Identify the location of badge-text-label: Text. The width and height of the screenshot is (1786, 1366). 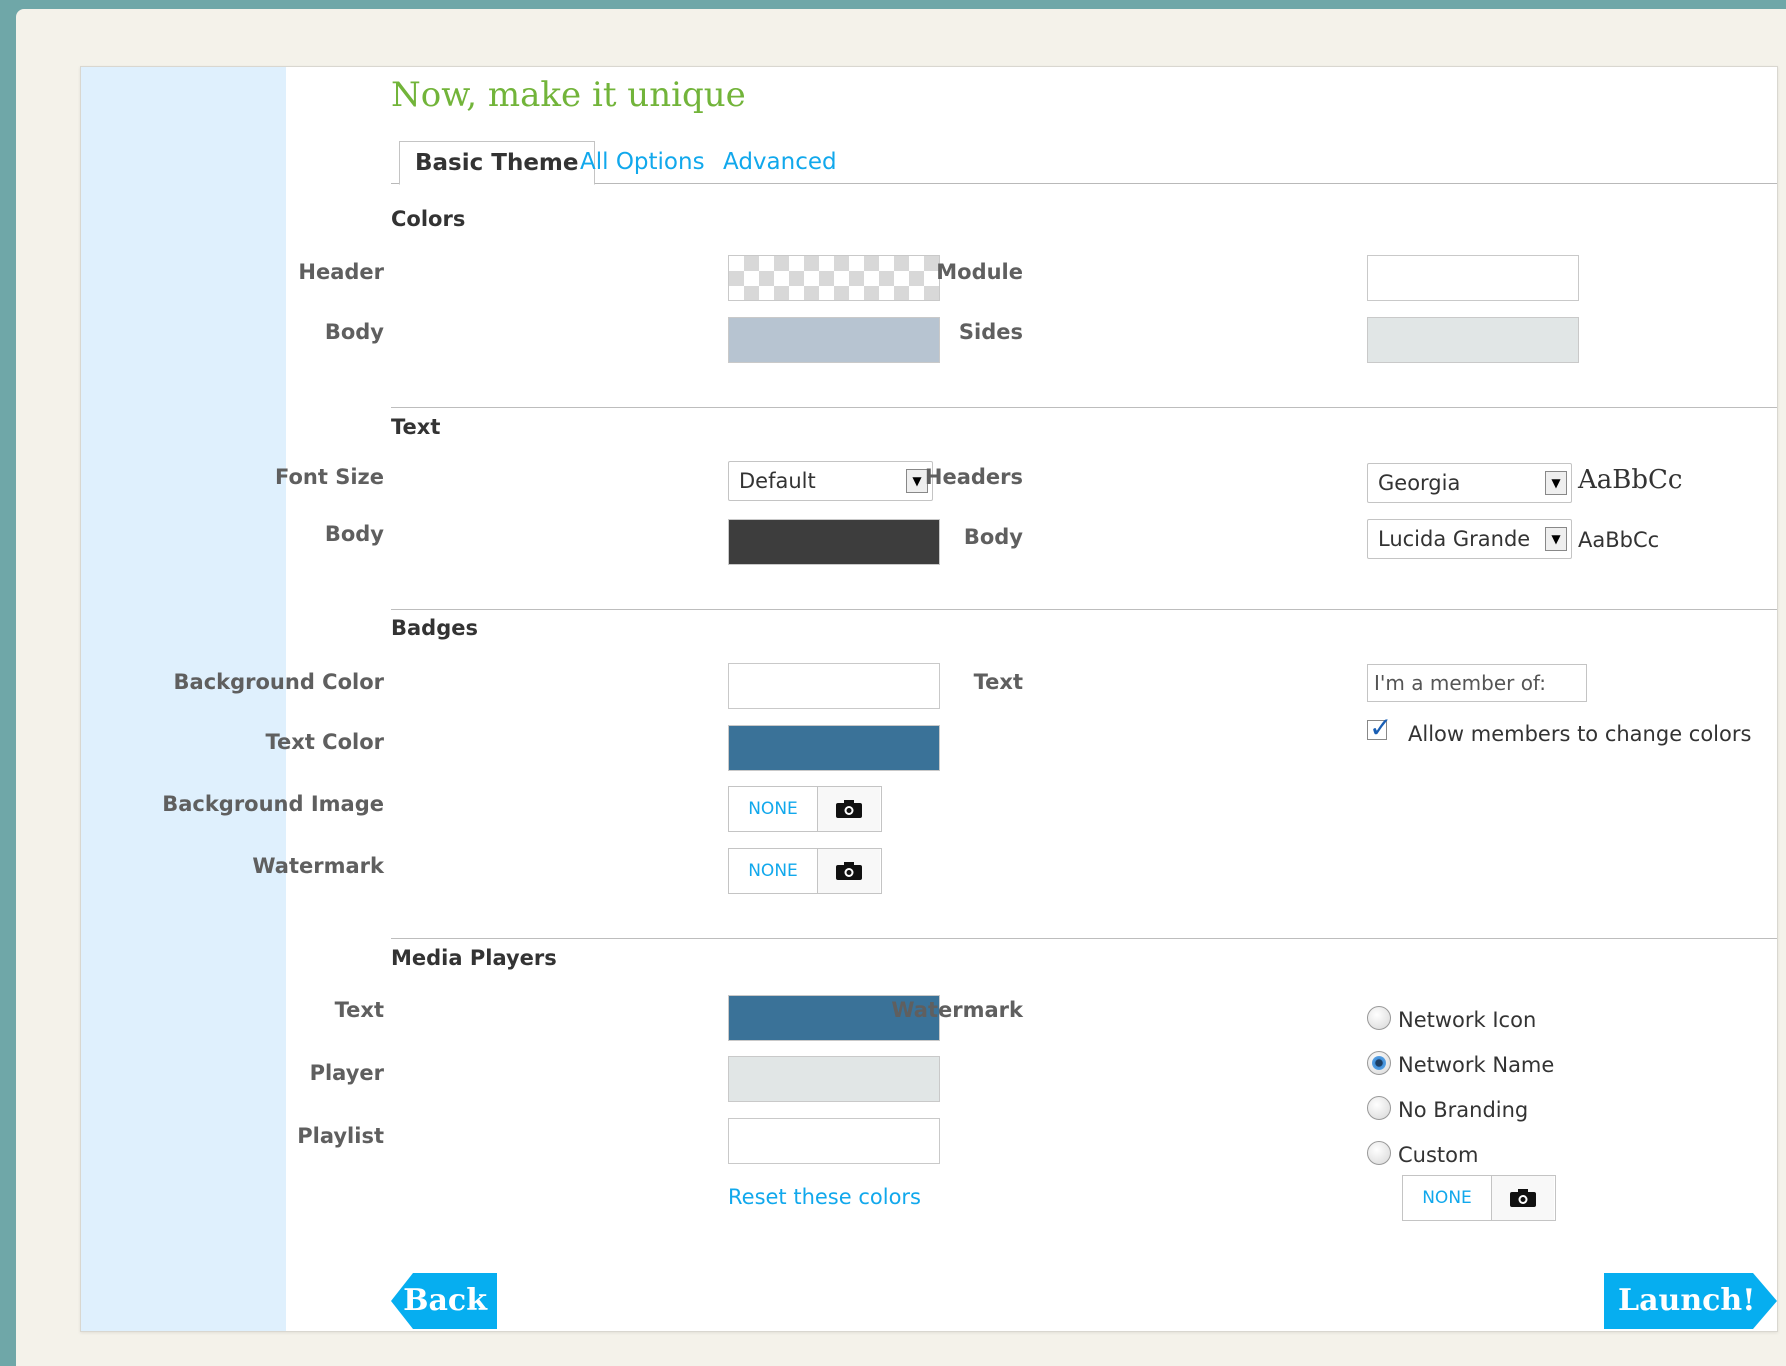
(998, 682).